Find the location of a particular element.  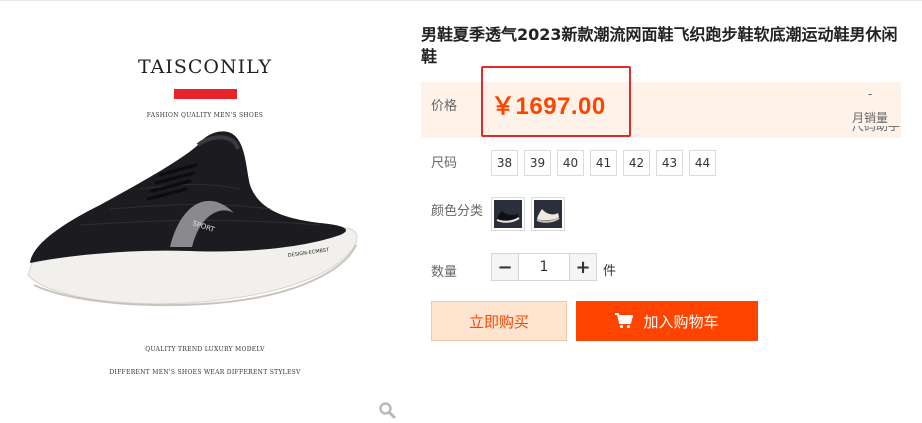

buy-now-button: 立即购买 is located at coordinates (499, 321).